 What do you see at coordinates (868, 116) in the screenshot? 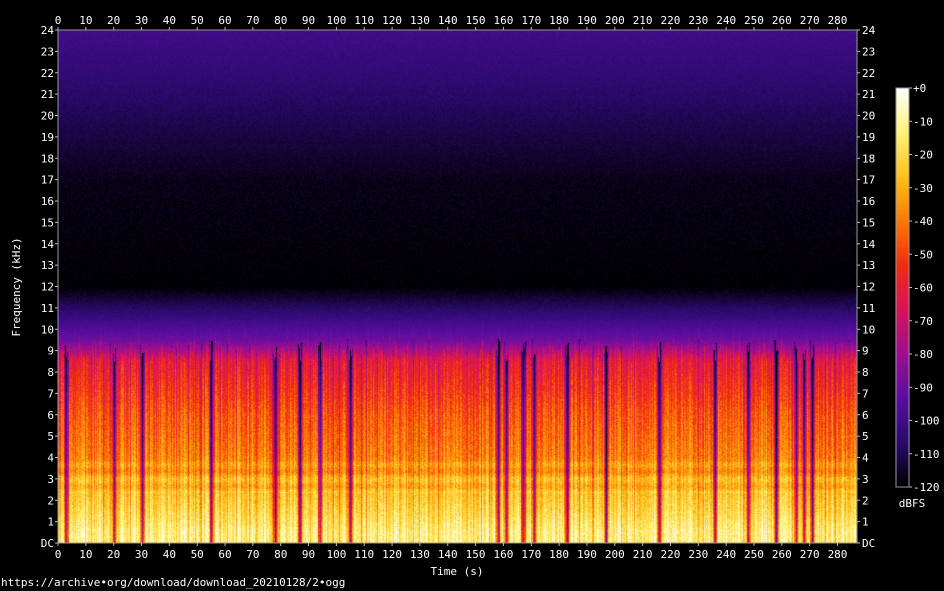
I see `y-tick-label-right: 20` at bounding box center [868, 116].